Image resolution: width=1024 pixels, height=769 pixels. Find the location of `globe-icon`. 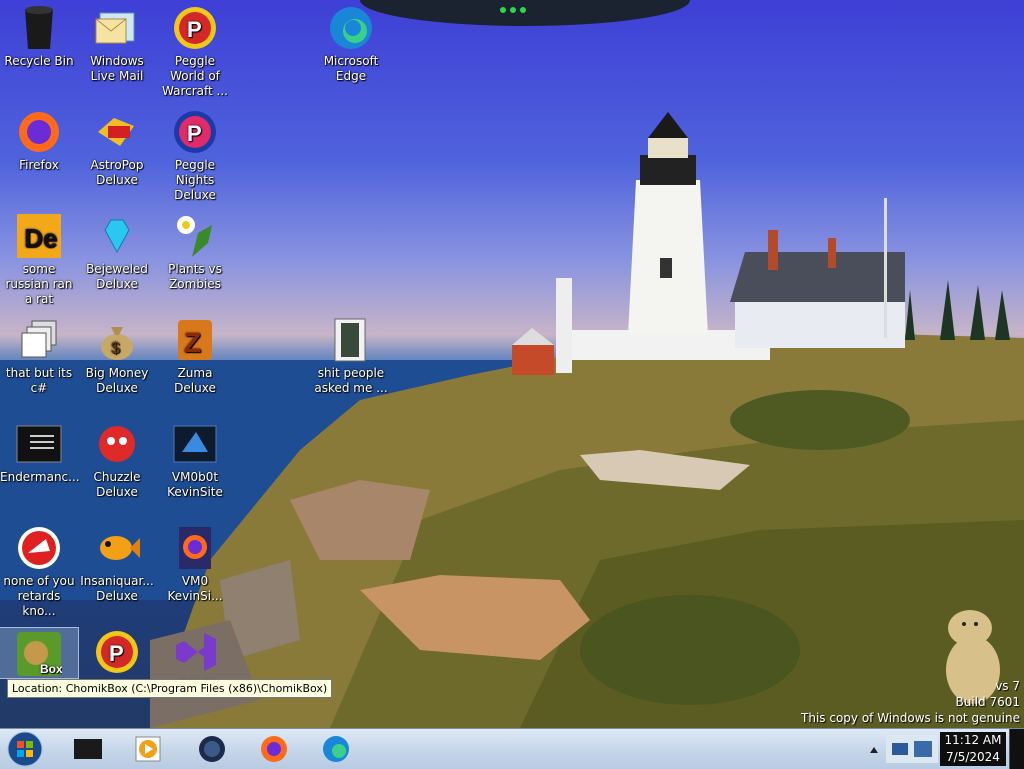

globe-icon is located at coordinates (212, 749).